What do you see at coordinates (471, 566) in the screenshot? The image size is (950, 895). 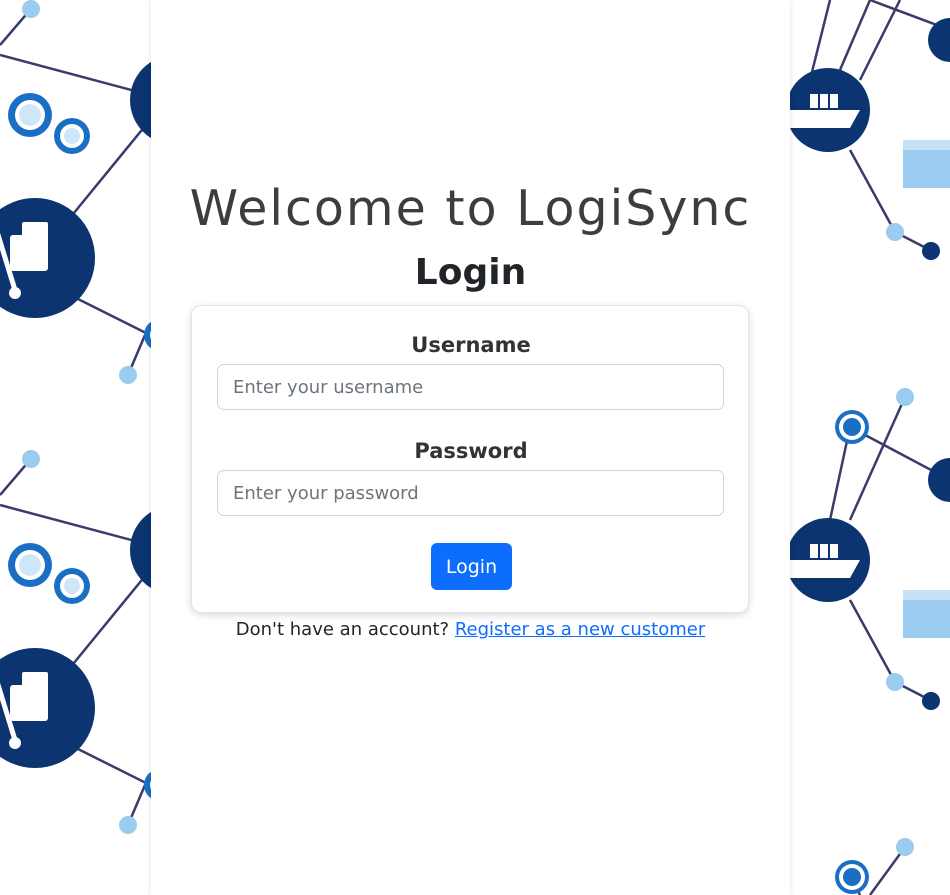 I see `login-button: Login` at bounding box center [471, 566].